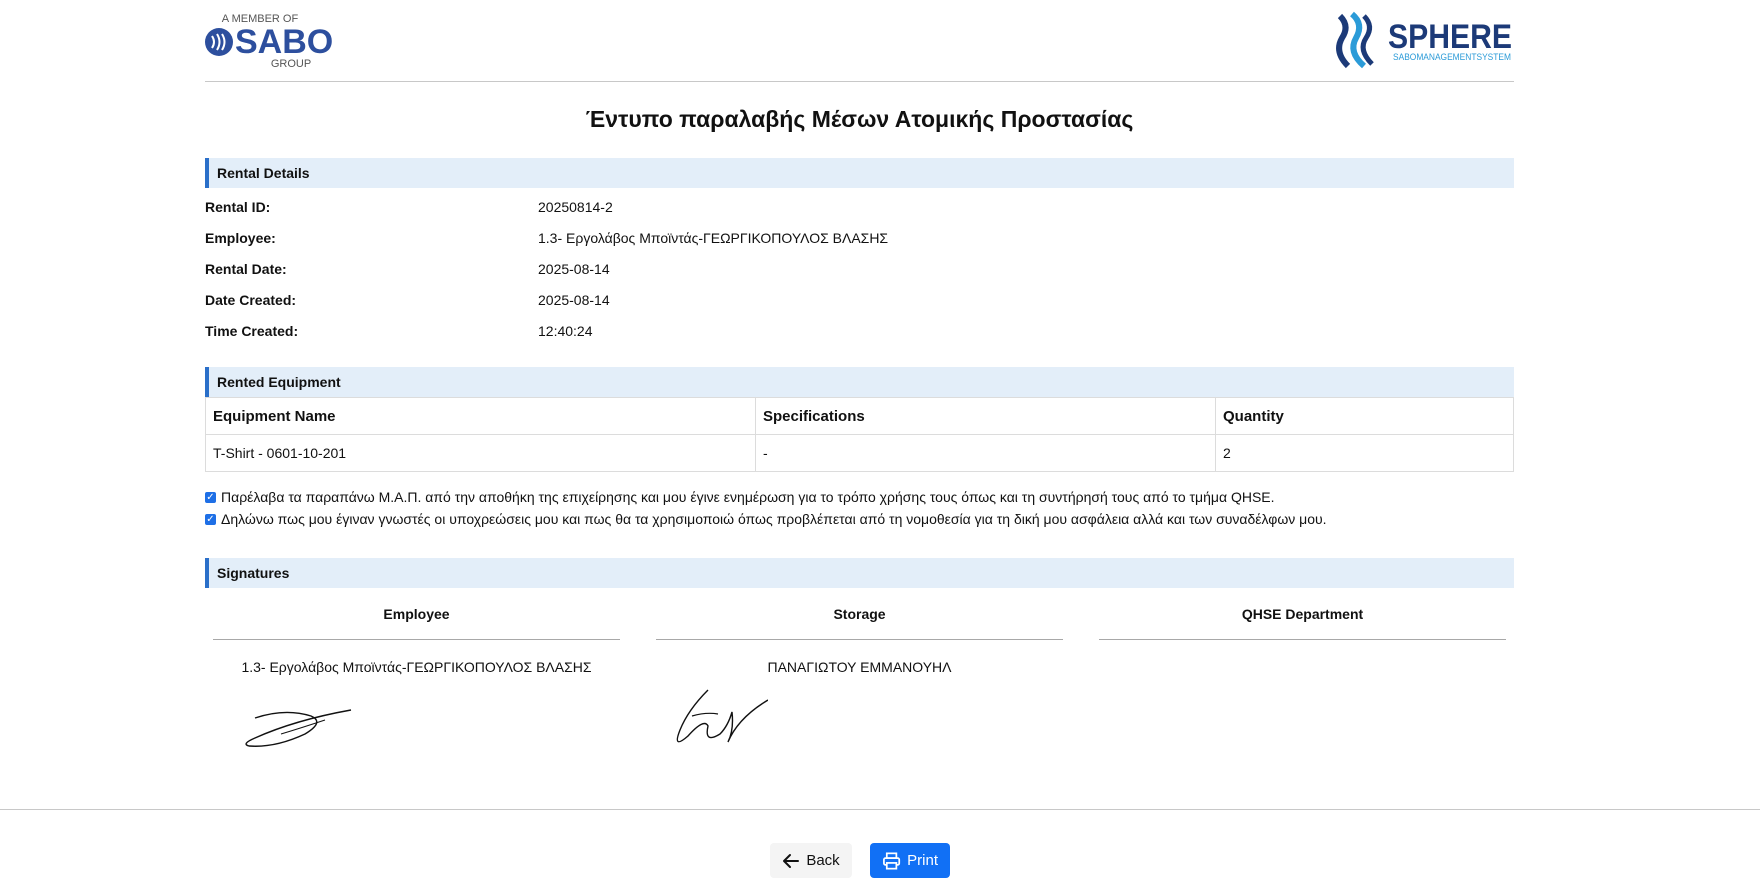 The height and width of the screenshot is (895, 1760). Describe the element at coordinates (985, 453) in the screenshot. I see `cell-specifications: -` at that location.